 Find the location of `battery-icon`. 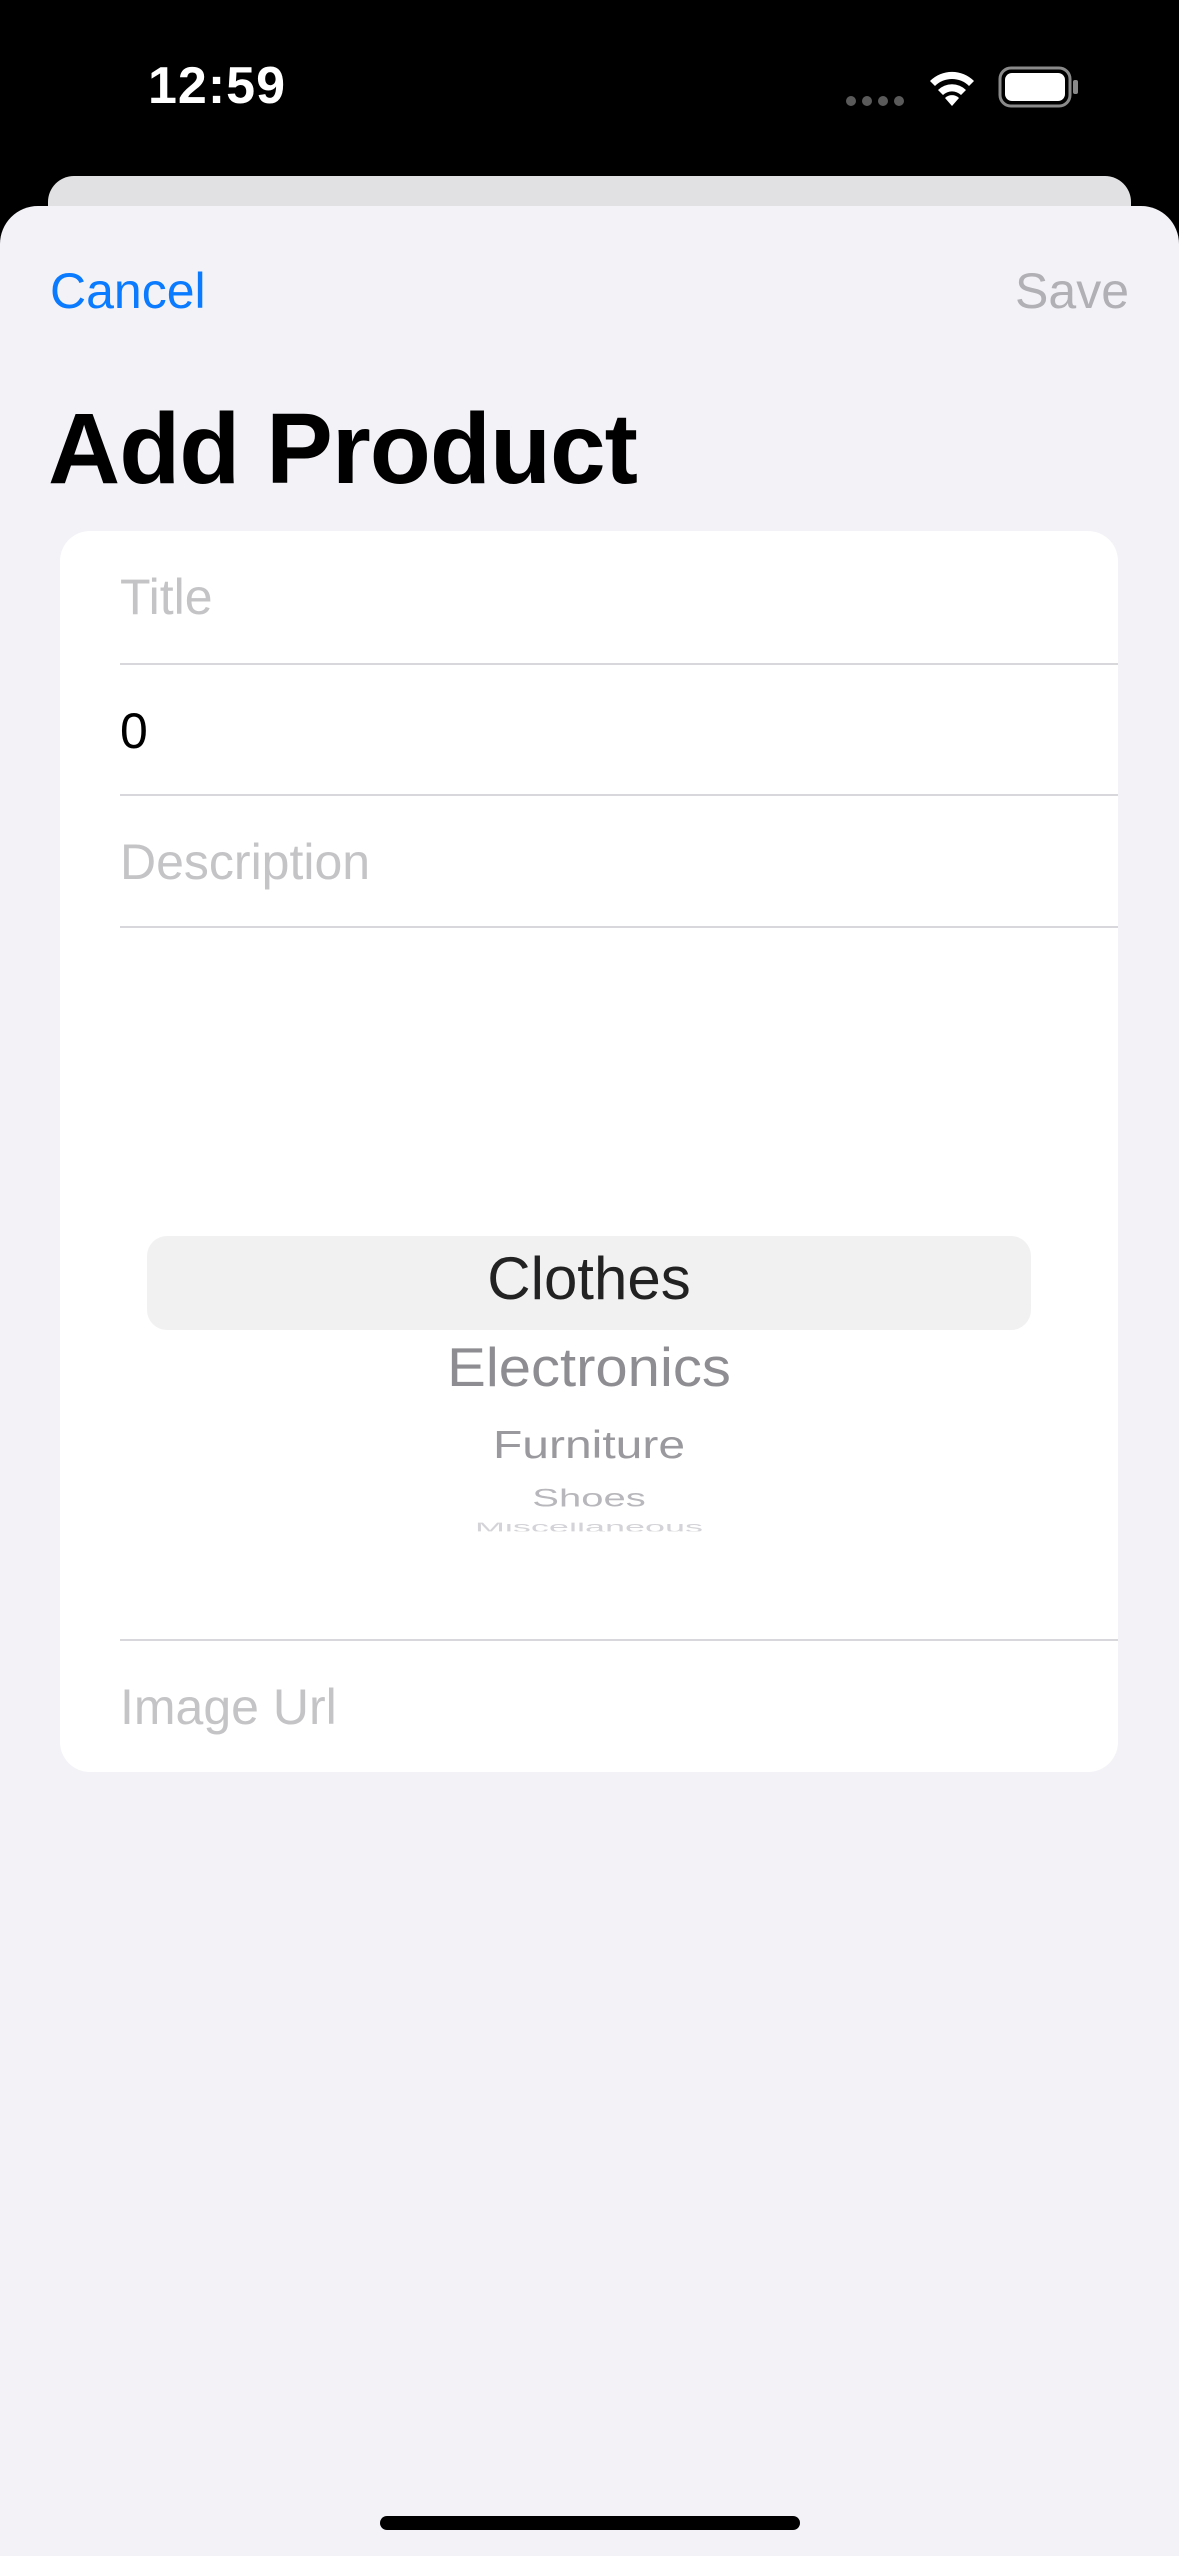

battery-icon is located at coordinates (1038, 87).